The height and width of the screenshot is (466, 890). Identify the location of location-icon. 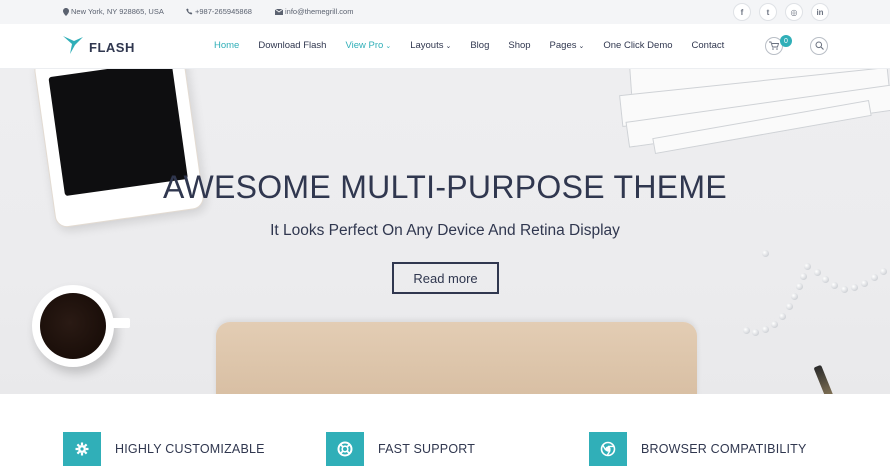
(67, 11).